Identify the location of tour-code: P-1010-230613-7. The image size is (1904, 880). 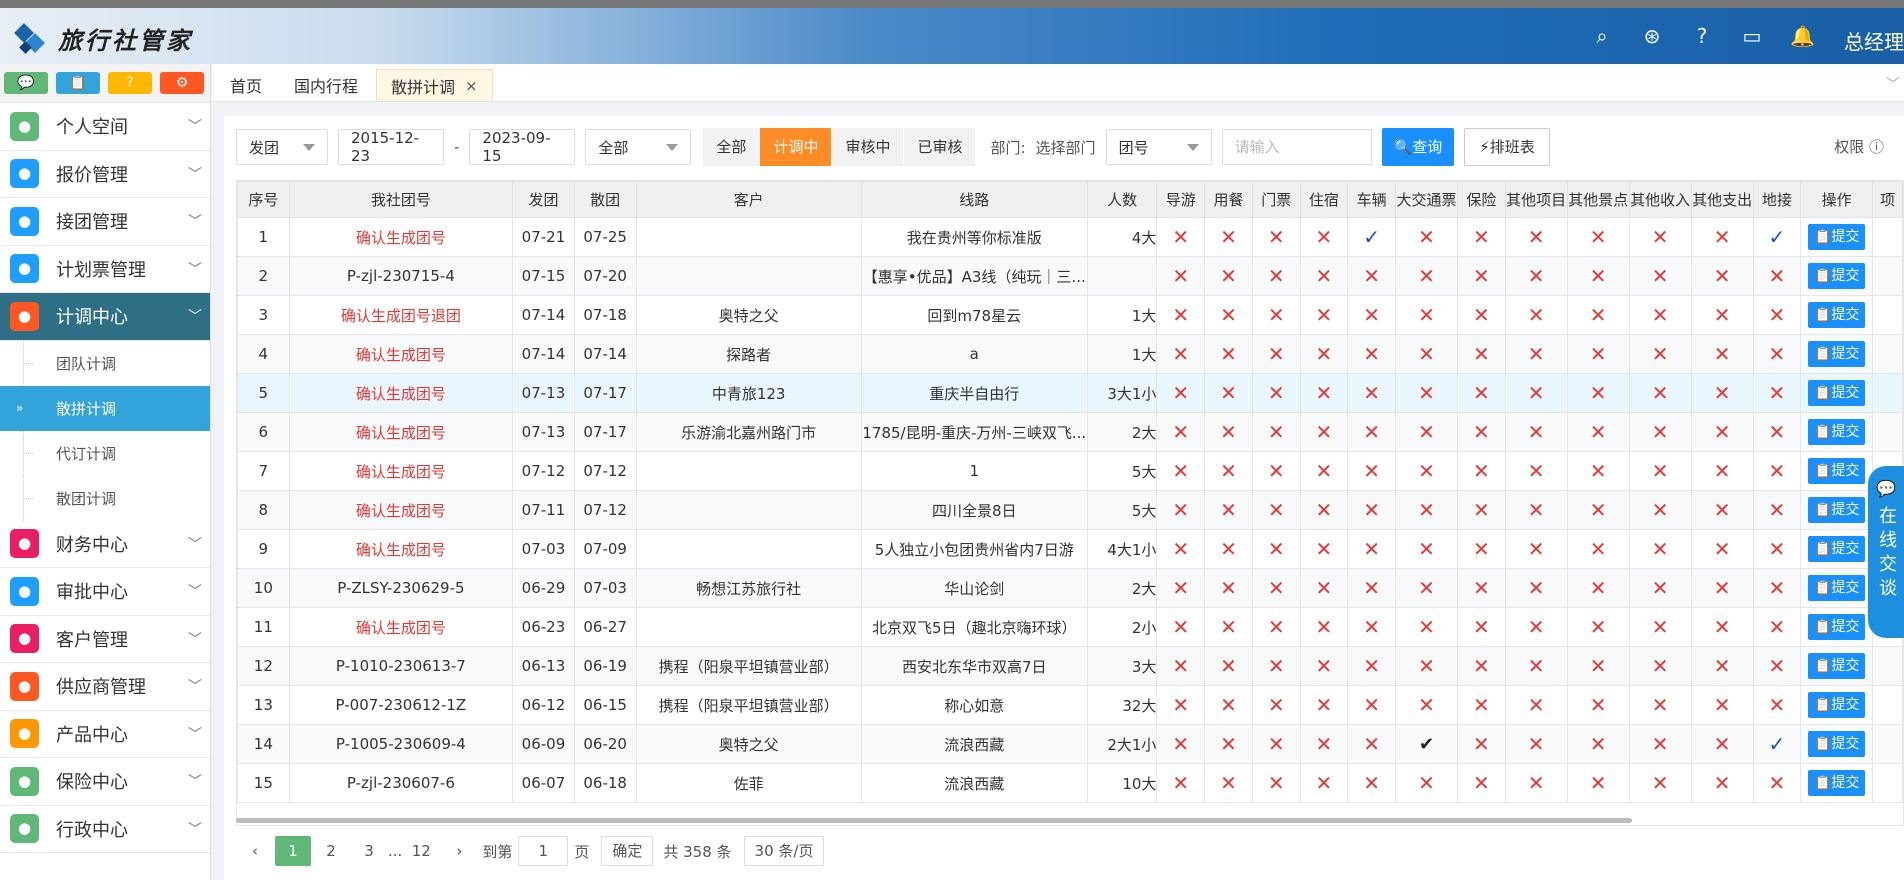
(401, 666).